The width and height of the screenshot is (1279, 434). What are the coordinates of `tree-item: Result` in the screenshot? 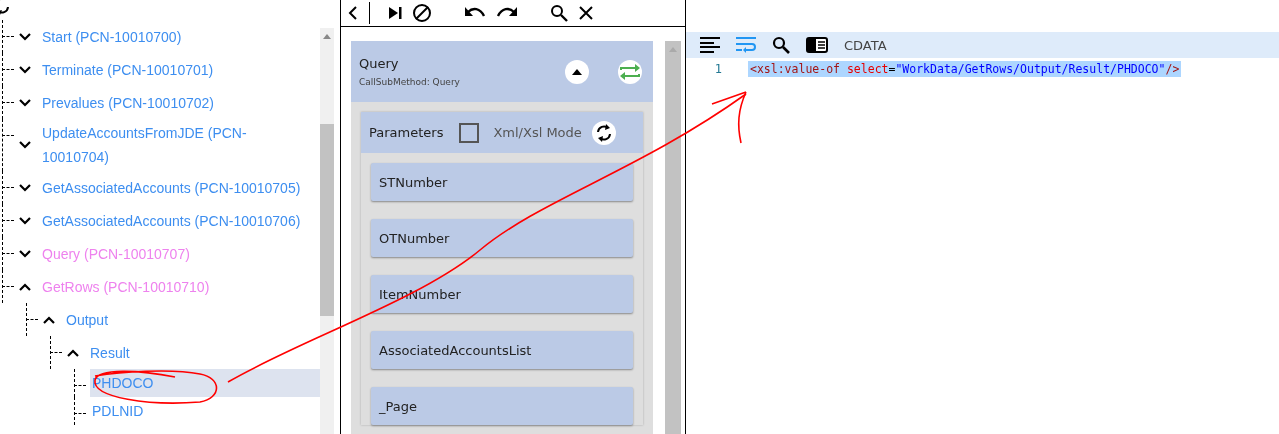 It's located at (204, 352).